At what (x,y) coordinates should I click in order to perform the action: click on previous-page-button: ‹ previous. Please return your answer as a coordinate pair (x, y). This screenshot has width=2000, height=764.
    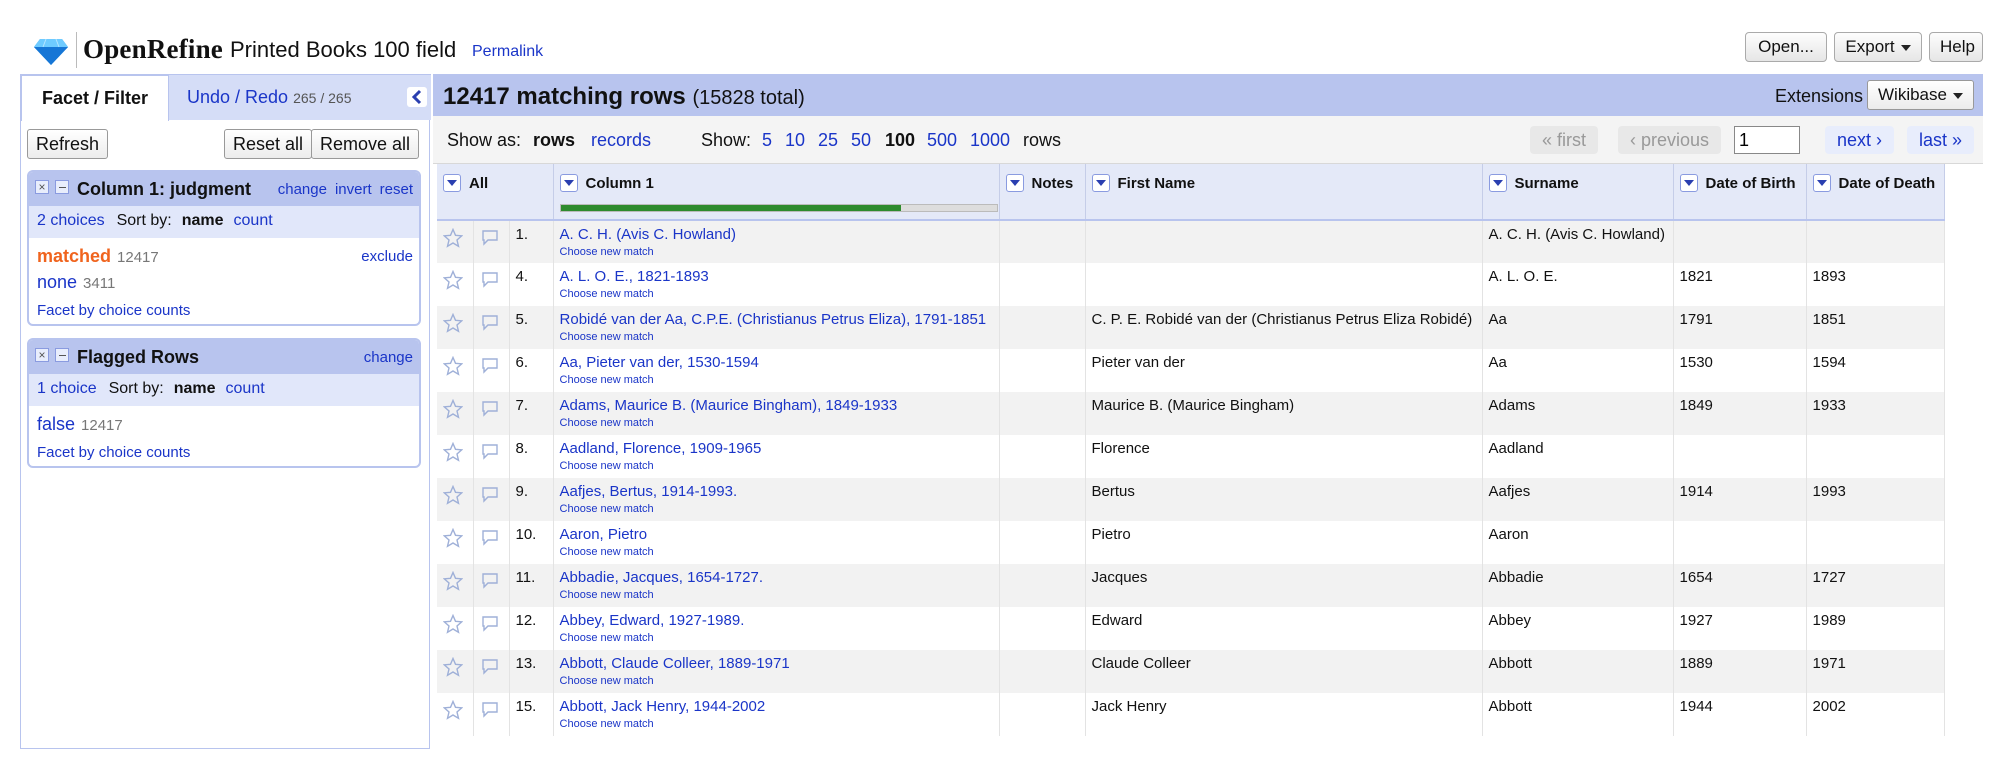
    Looking at the image, I should click on (1670, 140).